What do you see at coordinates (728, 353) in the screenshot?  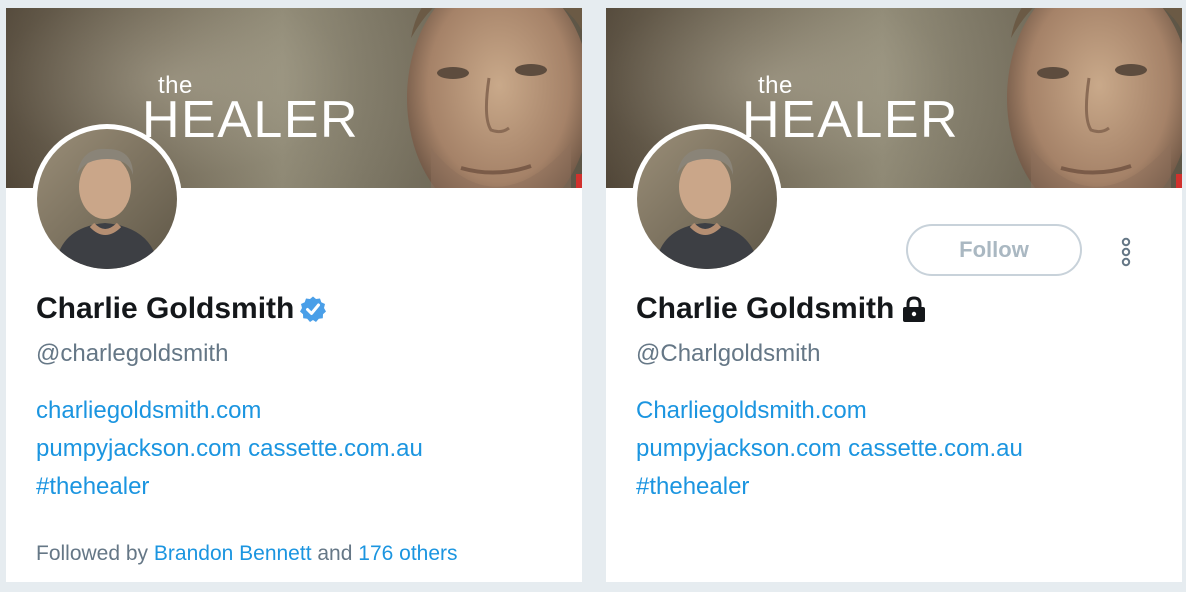 I see `profile-handle: @Charlgoldsmith` at bounding box center [728, 353].